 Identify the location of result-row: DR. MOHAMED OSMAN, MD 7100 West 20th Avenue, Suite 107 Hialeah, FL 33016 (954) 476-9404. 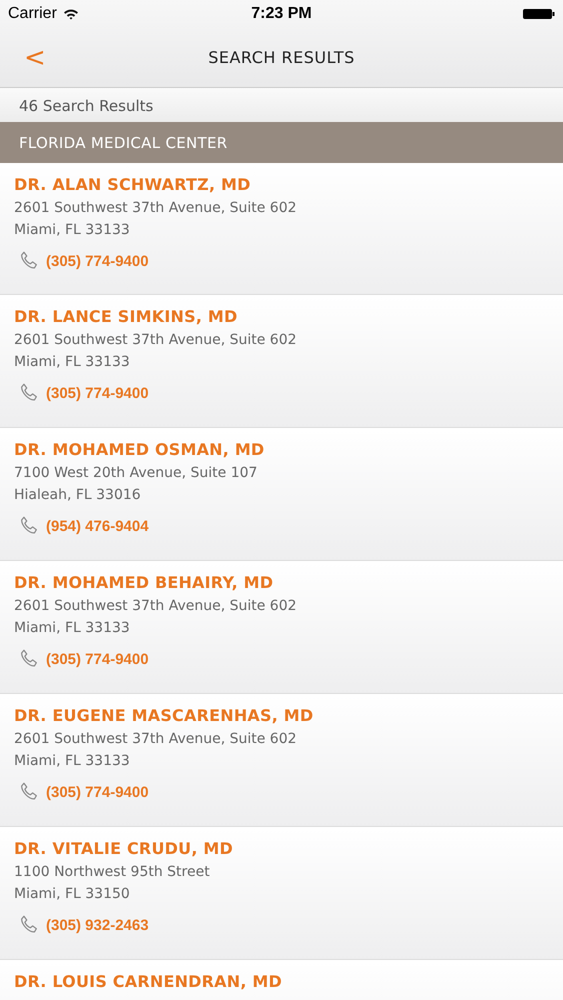
(281, 494).